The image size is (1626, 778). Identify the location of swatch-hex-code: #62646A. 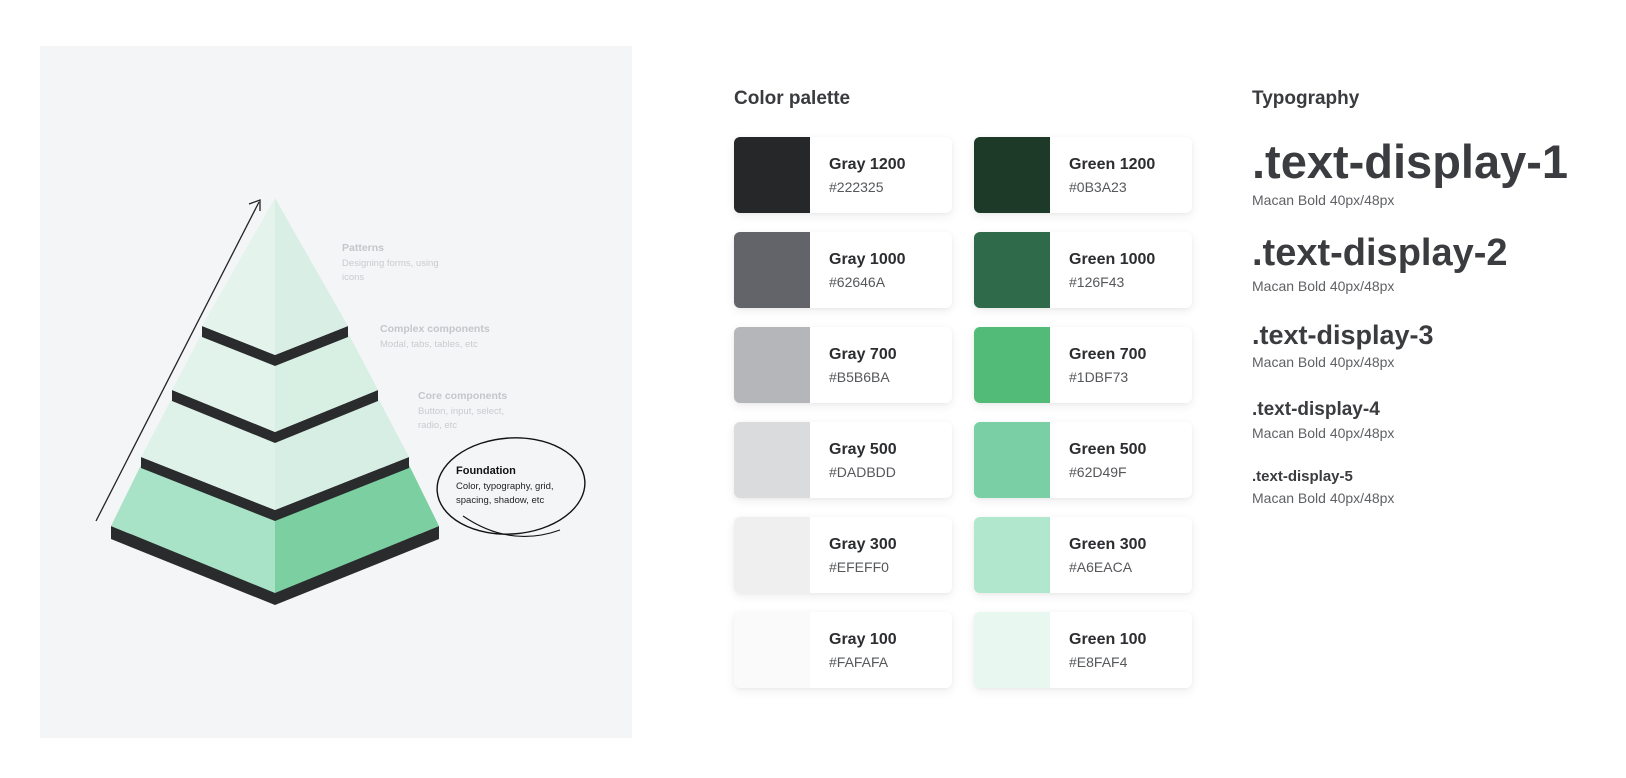
(857, 282).